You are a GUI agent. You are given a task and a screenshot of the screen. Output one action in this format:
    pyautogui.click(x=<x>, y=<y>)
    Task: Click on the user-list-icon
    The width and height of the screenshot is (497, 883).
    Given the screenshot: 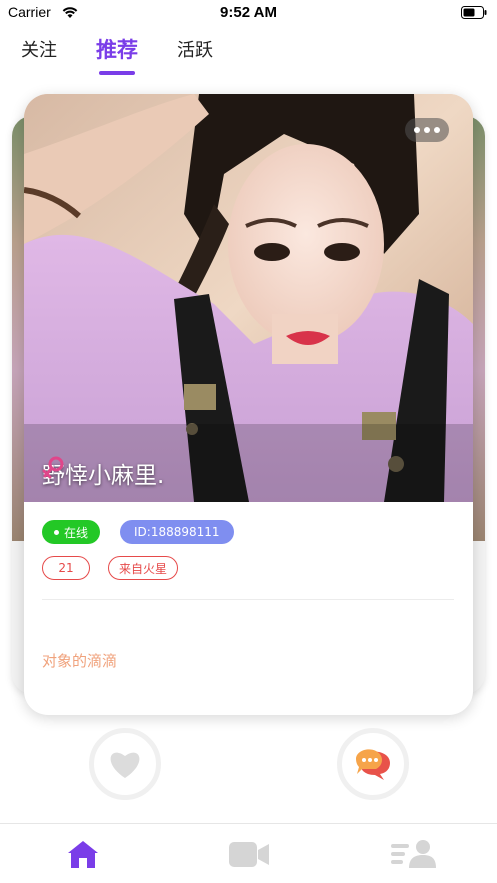 What is the action you would take?
    pyautogui.click(x=413, y=854)
    